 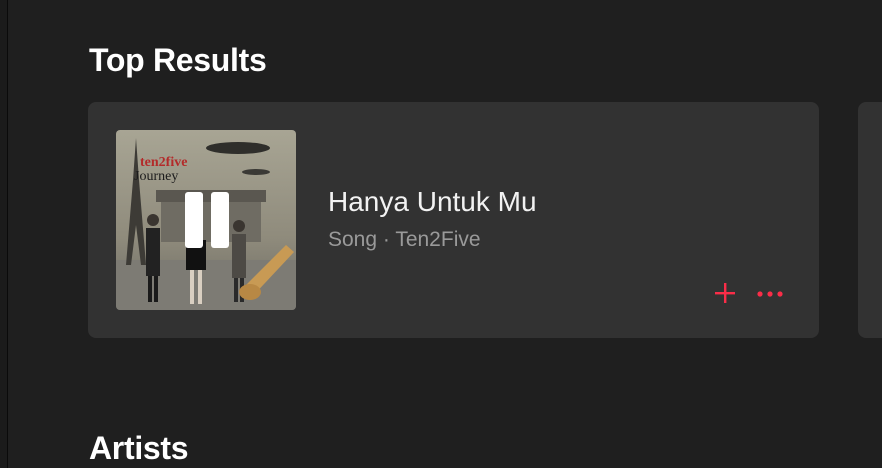 I want to click on ellipsis-icon, so click(x=770, y=294).